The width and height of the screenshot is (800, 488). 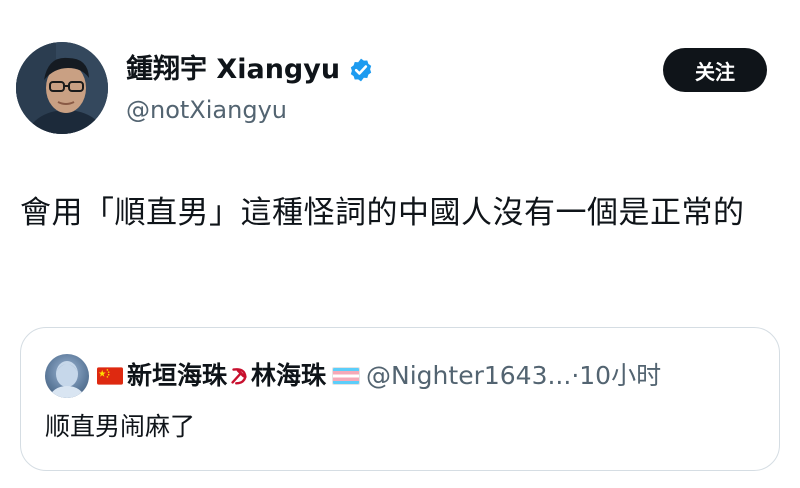 I want to click on quoted-tweet-header: 新垣海珠 林海珠 @Nighter1643... · 10小时, so click(x=353, y=376).